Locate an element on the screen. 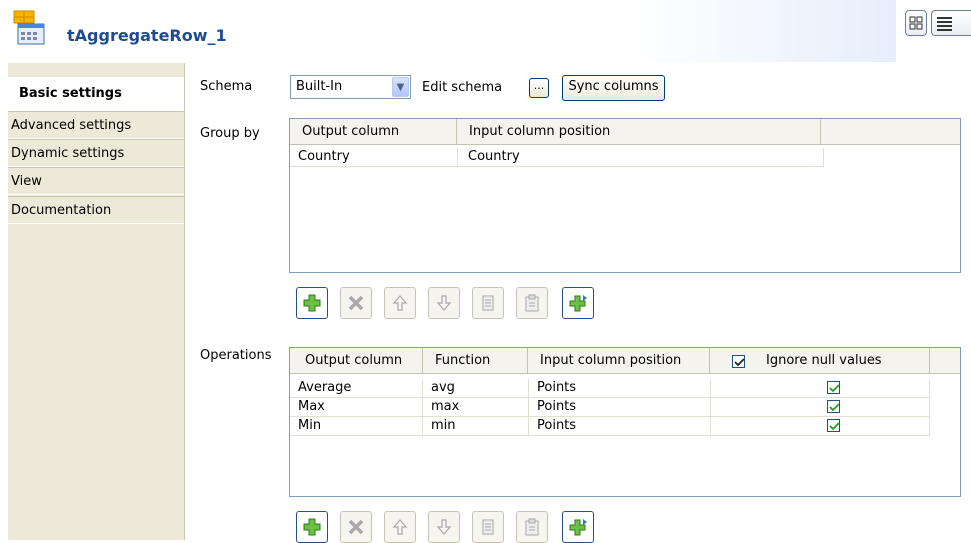 Image resolution: width=971 pixels, height=543 pixels. table-cell: Average is located at coordinates (356, 388).